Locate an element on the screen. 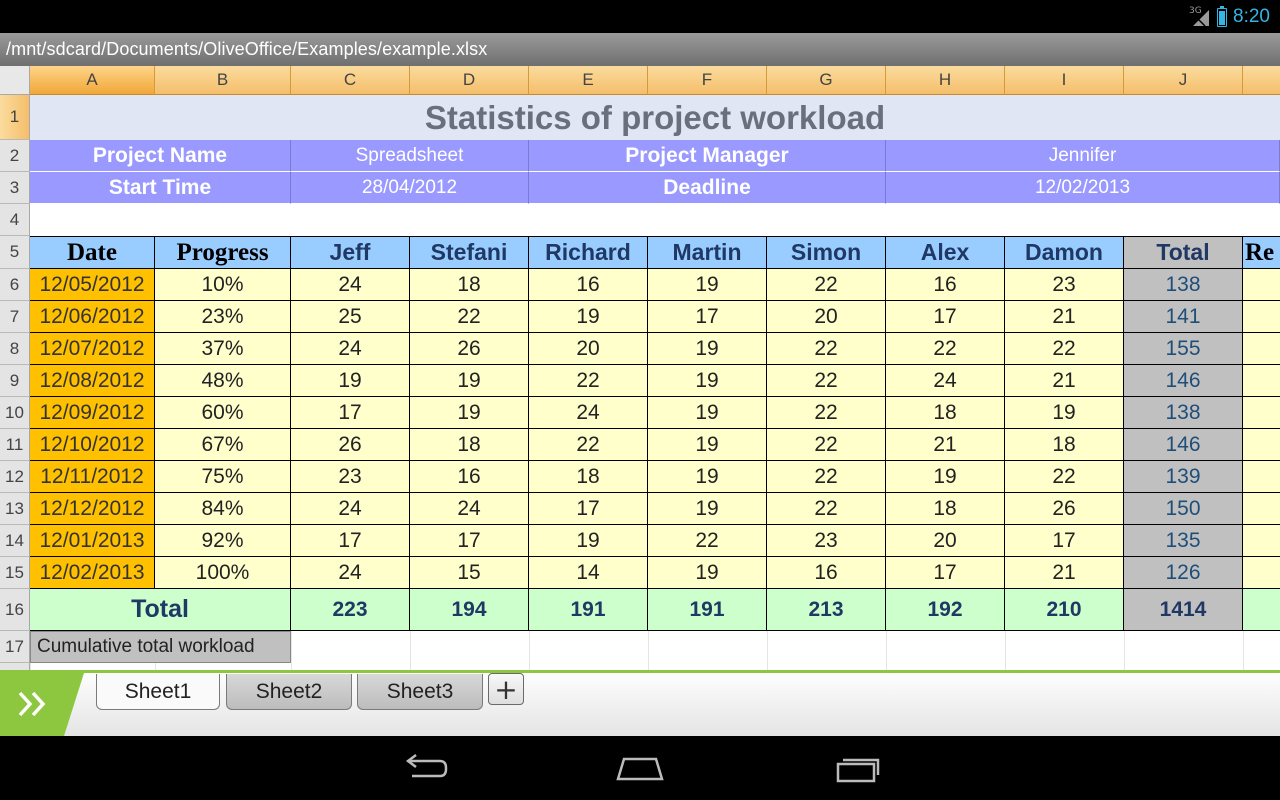 The width and height of the screenshot is (1280, 800). data-cell: 37% is located at coordinates (223, 349).